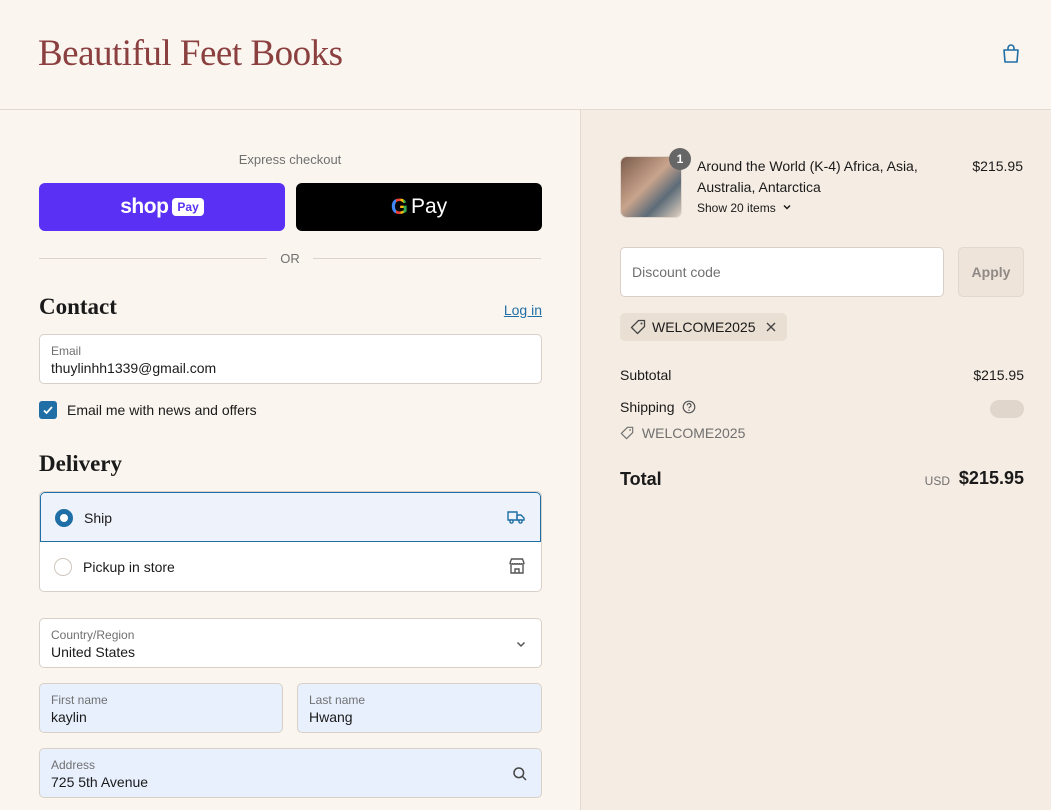  Describe the element at coordinates (511, 310) in the screenshot. I see `login-link: Log in` at that location.